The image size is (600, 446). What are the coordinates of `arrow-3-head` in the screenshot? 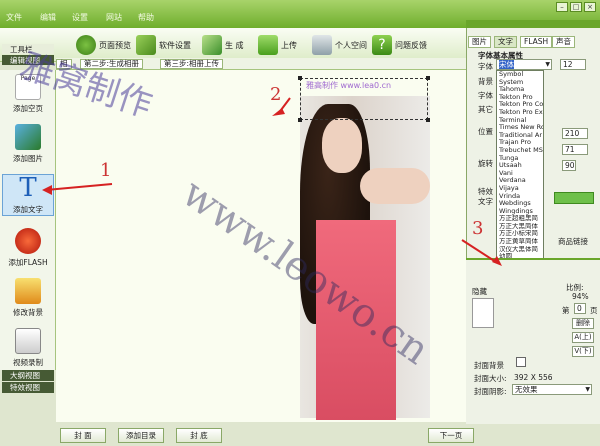 It's located at (497, 261).